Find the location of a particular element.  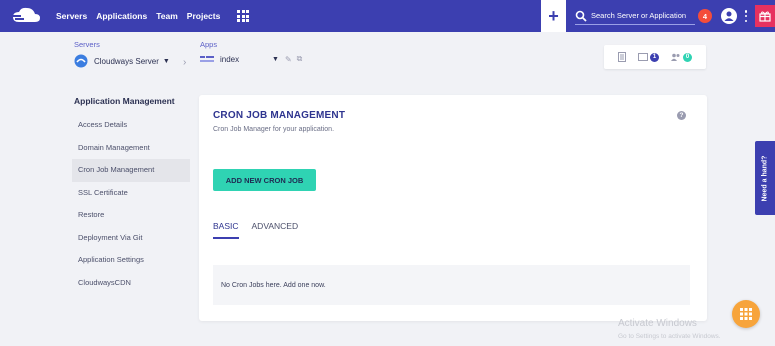

chevron-right-icon: › is located at coordinates (185, 62).